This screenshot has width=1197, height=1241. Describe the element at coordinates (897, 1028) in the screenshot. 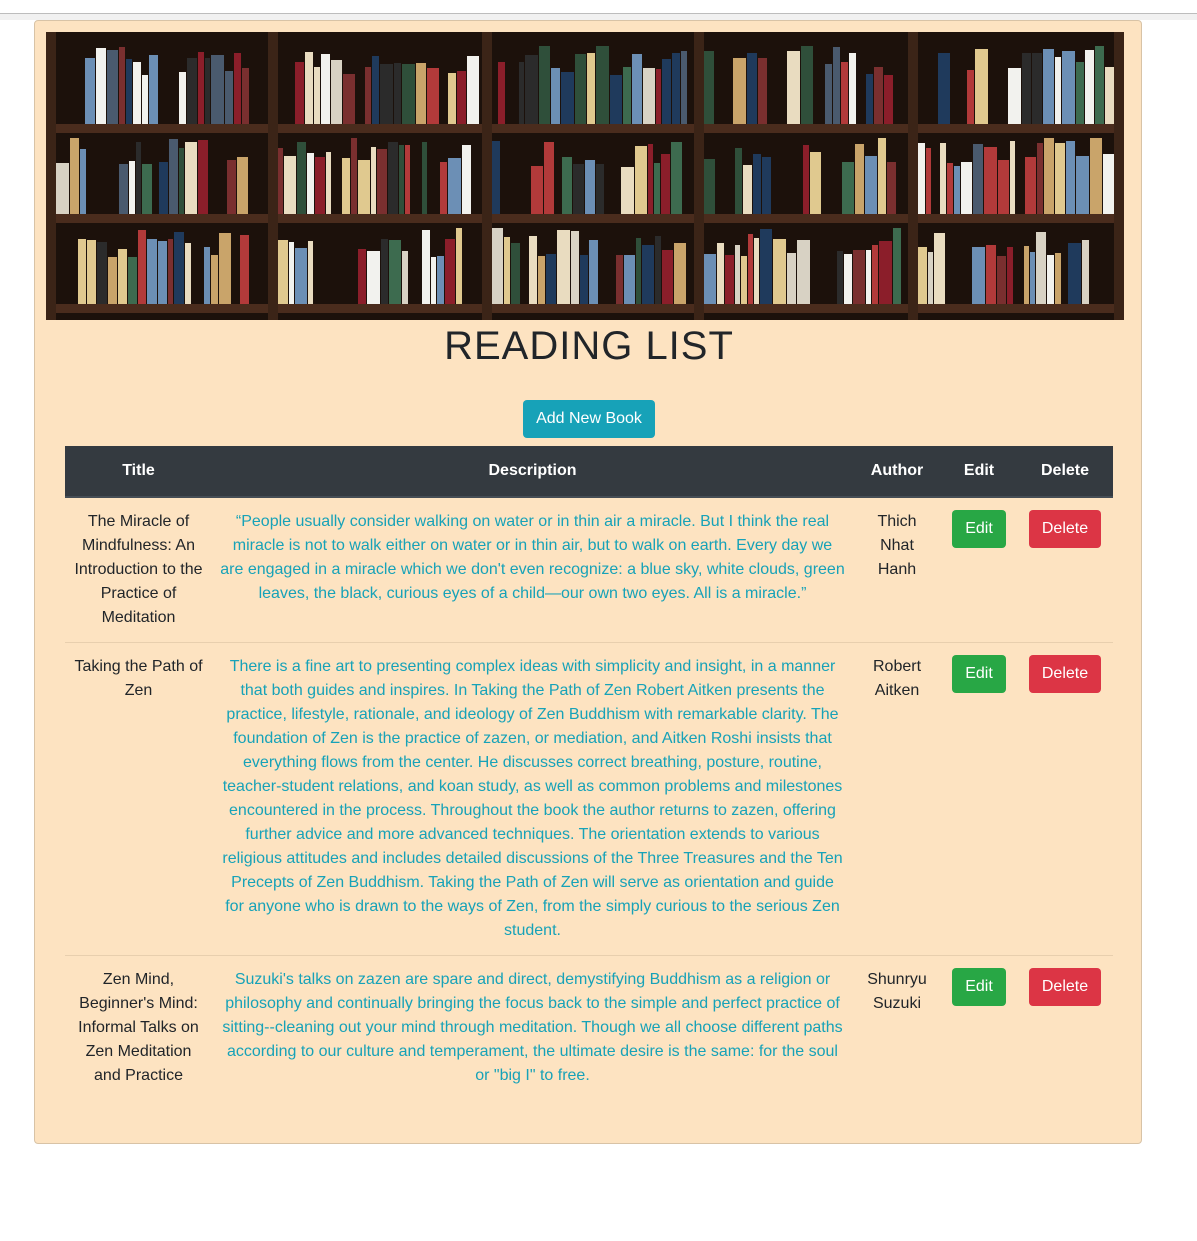

I see `book-author: Shunryu Suzuki` at that location.